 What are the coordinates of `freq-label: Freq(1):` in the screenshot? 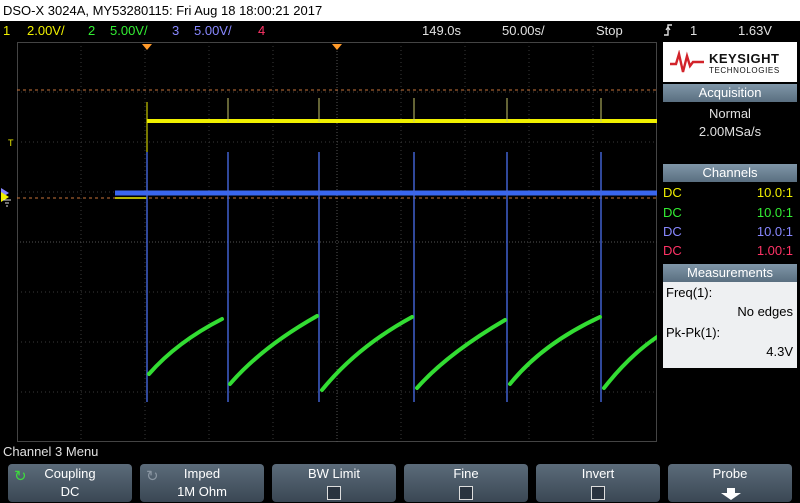 It's located at (689, 292).